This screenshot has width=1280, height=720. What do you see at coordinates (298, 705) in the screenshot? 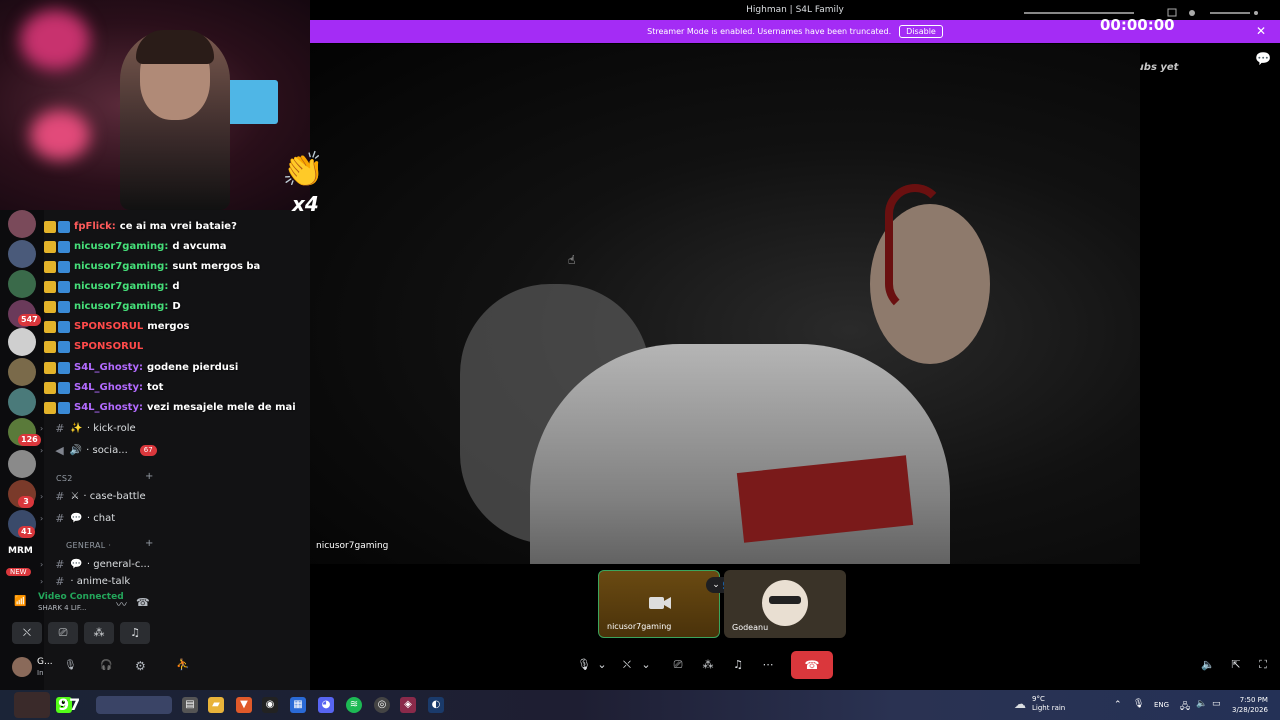
I see `store-icon: ▦` at bounding box center [298, 705].